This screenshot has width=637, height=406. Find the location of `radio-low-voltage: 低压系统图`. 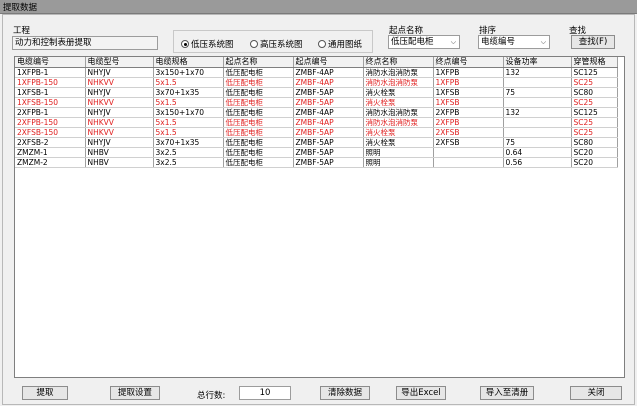

radio-low-voltage: 低压系统图 is located at coordinates (207, 44).